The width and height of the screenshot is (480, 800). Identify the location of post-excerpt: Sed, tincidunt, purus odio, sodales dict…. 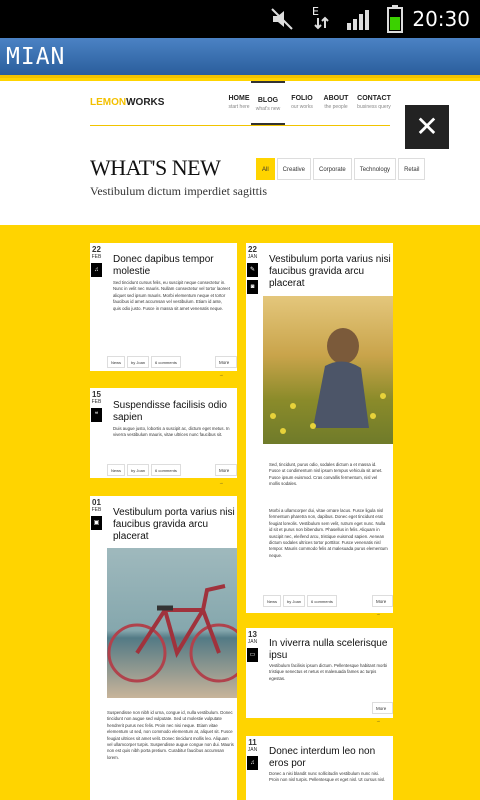
(326, 474).